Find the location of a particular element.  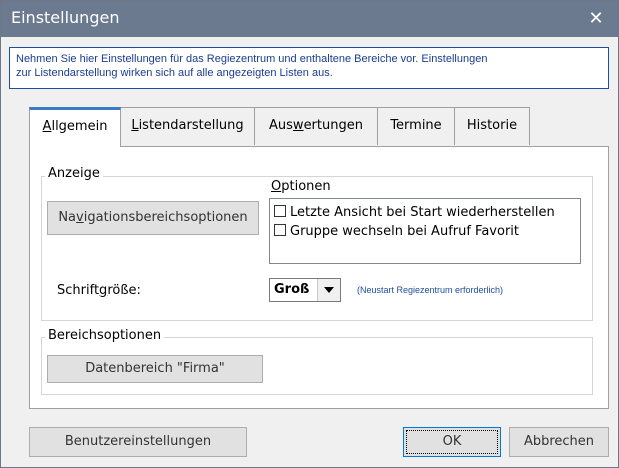

font-size-label: Schriftgröße: is located at coordinates (99, 290).